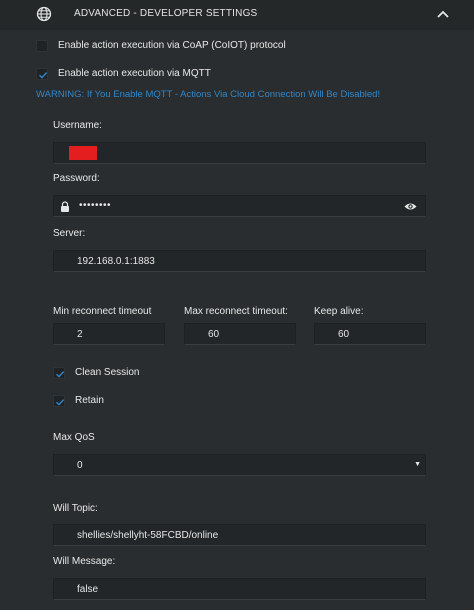 The height and width of the screenshot is (610, 474). I want to click on keep-alive-label: Keep alive:, so click(339, 311).